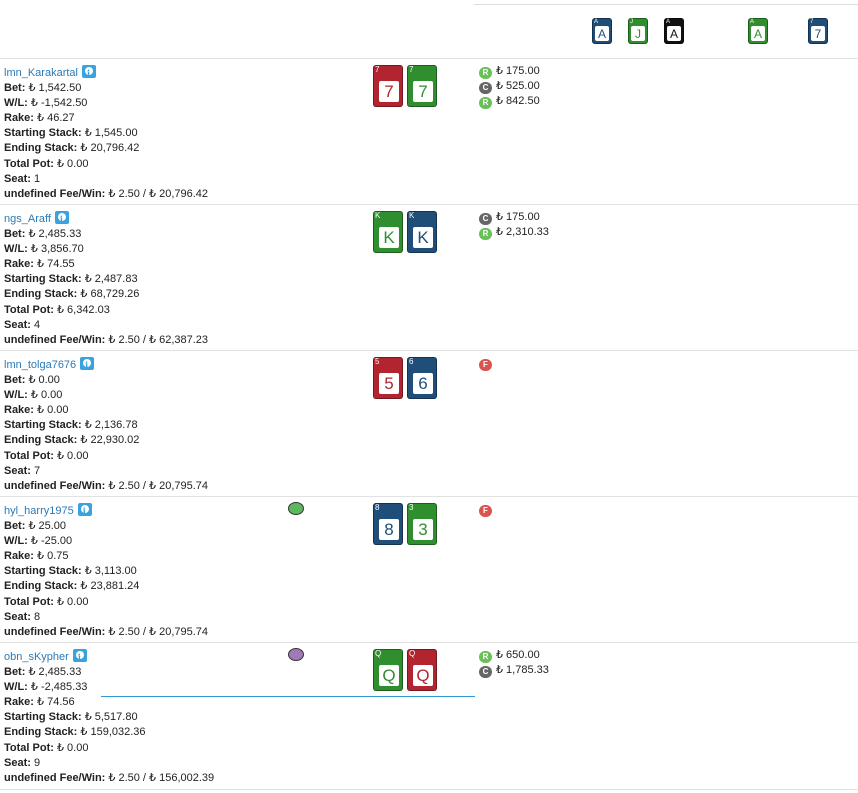  Describe the element at coordinates (631, 22) in the screenshot. I see `card-corner-rank: J` at that location.